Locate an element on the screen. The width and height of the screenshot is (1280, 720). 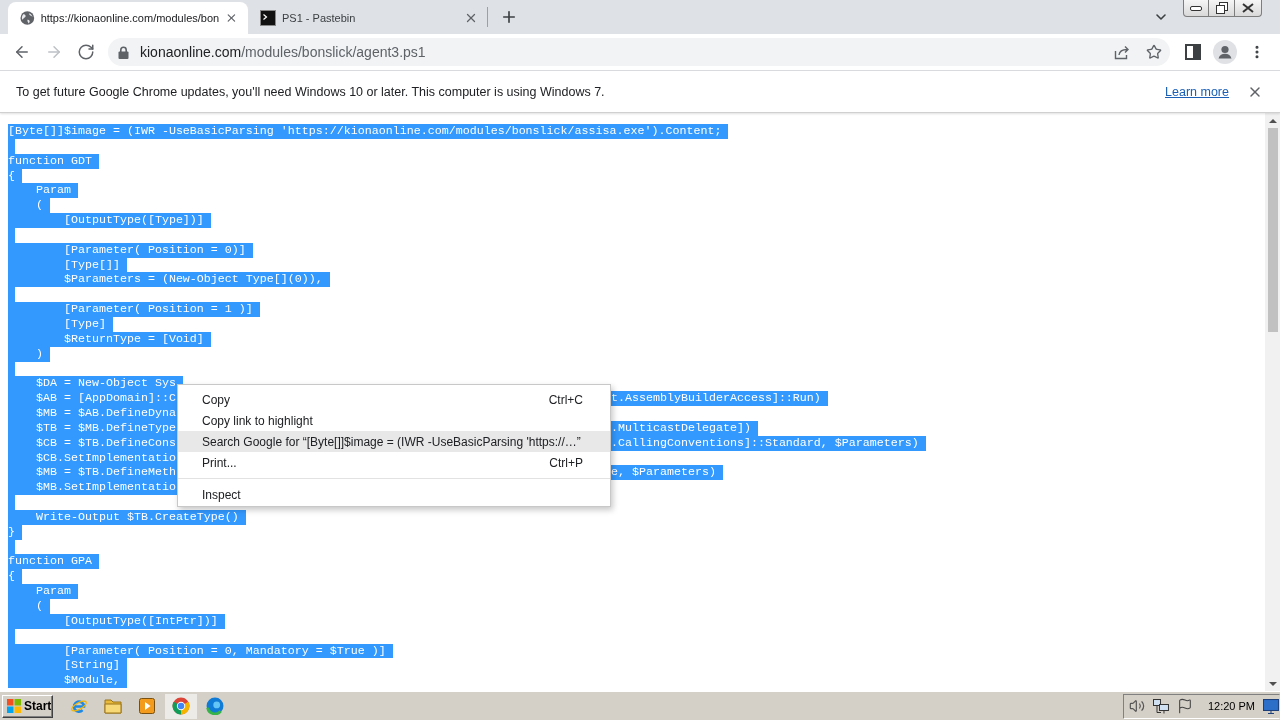
minimize-button is located at coordinates (1196, 8).